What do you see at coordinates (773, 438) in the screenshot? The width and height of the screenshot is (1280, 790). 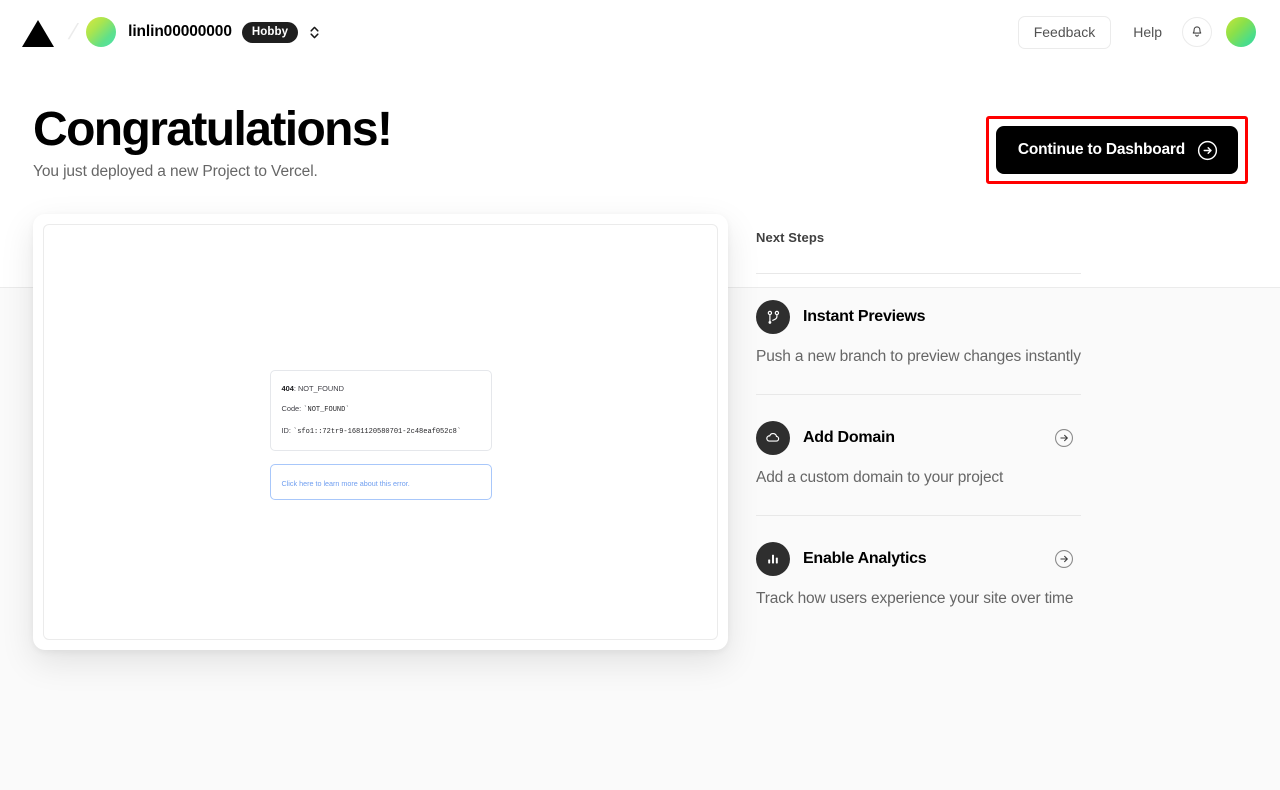 I see `cloud-icon` at bounding box center [773, 438].